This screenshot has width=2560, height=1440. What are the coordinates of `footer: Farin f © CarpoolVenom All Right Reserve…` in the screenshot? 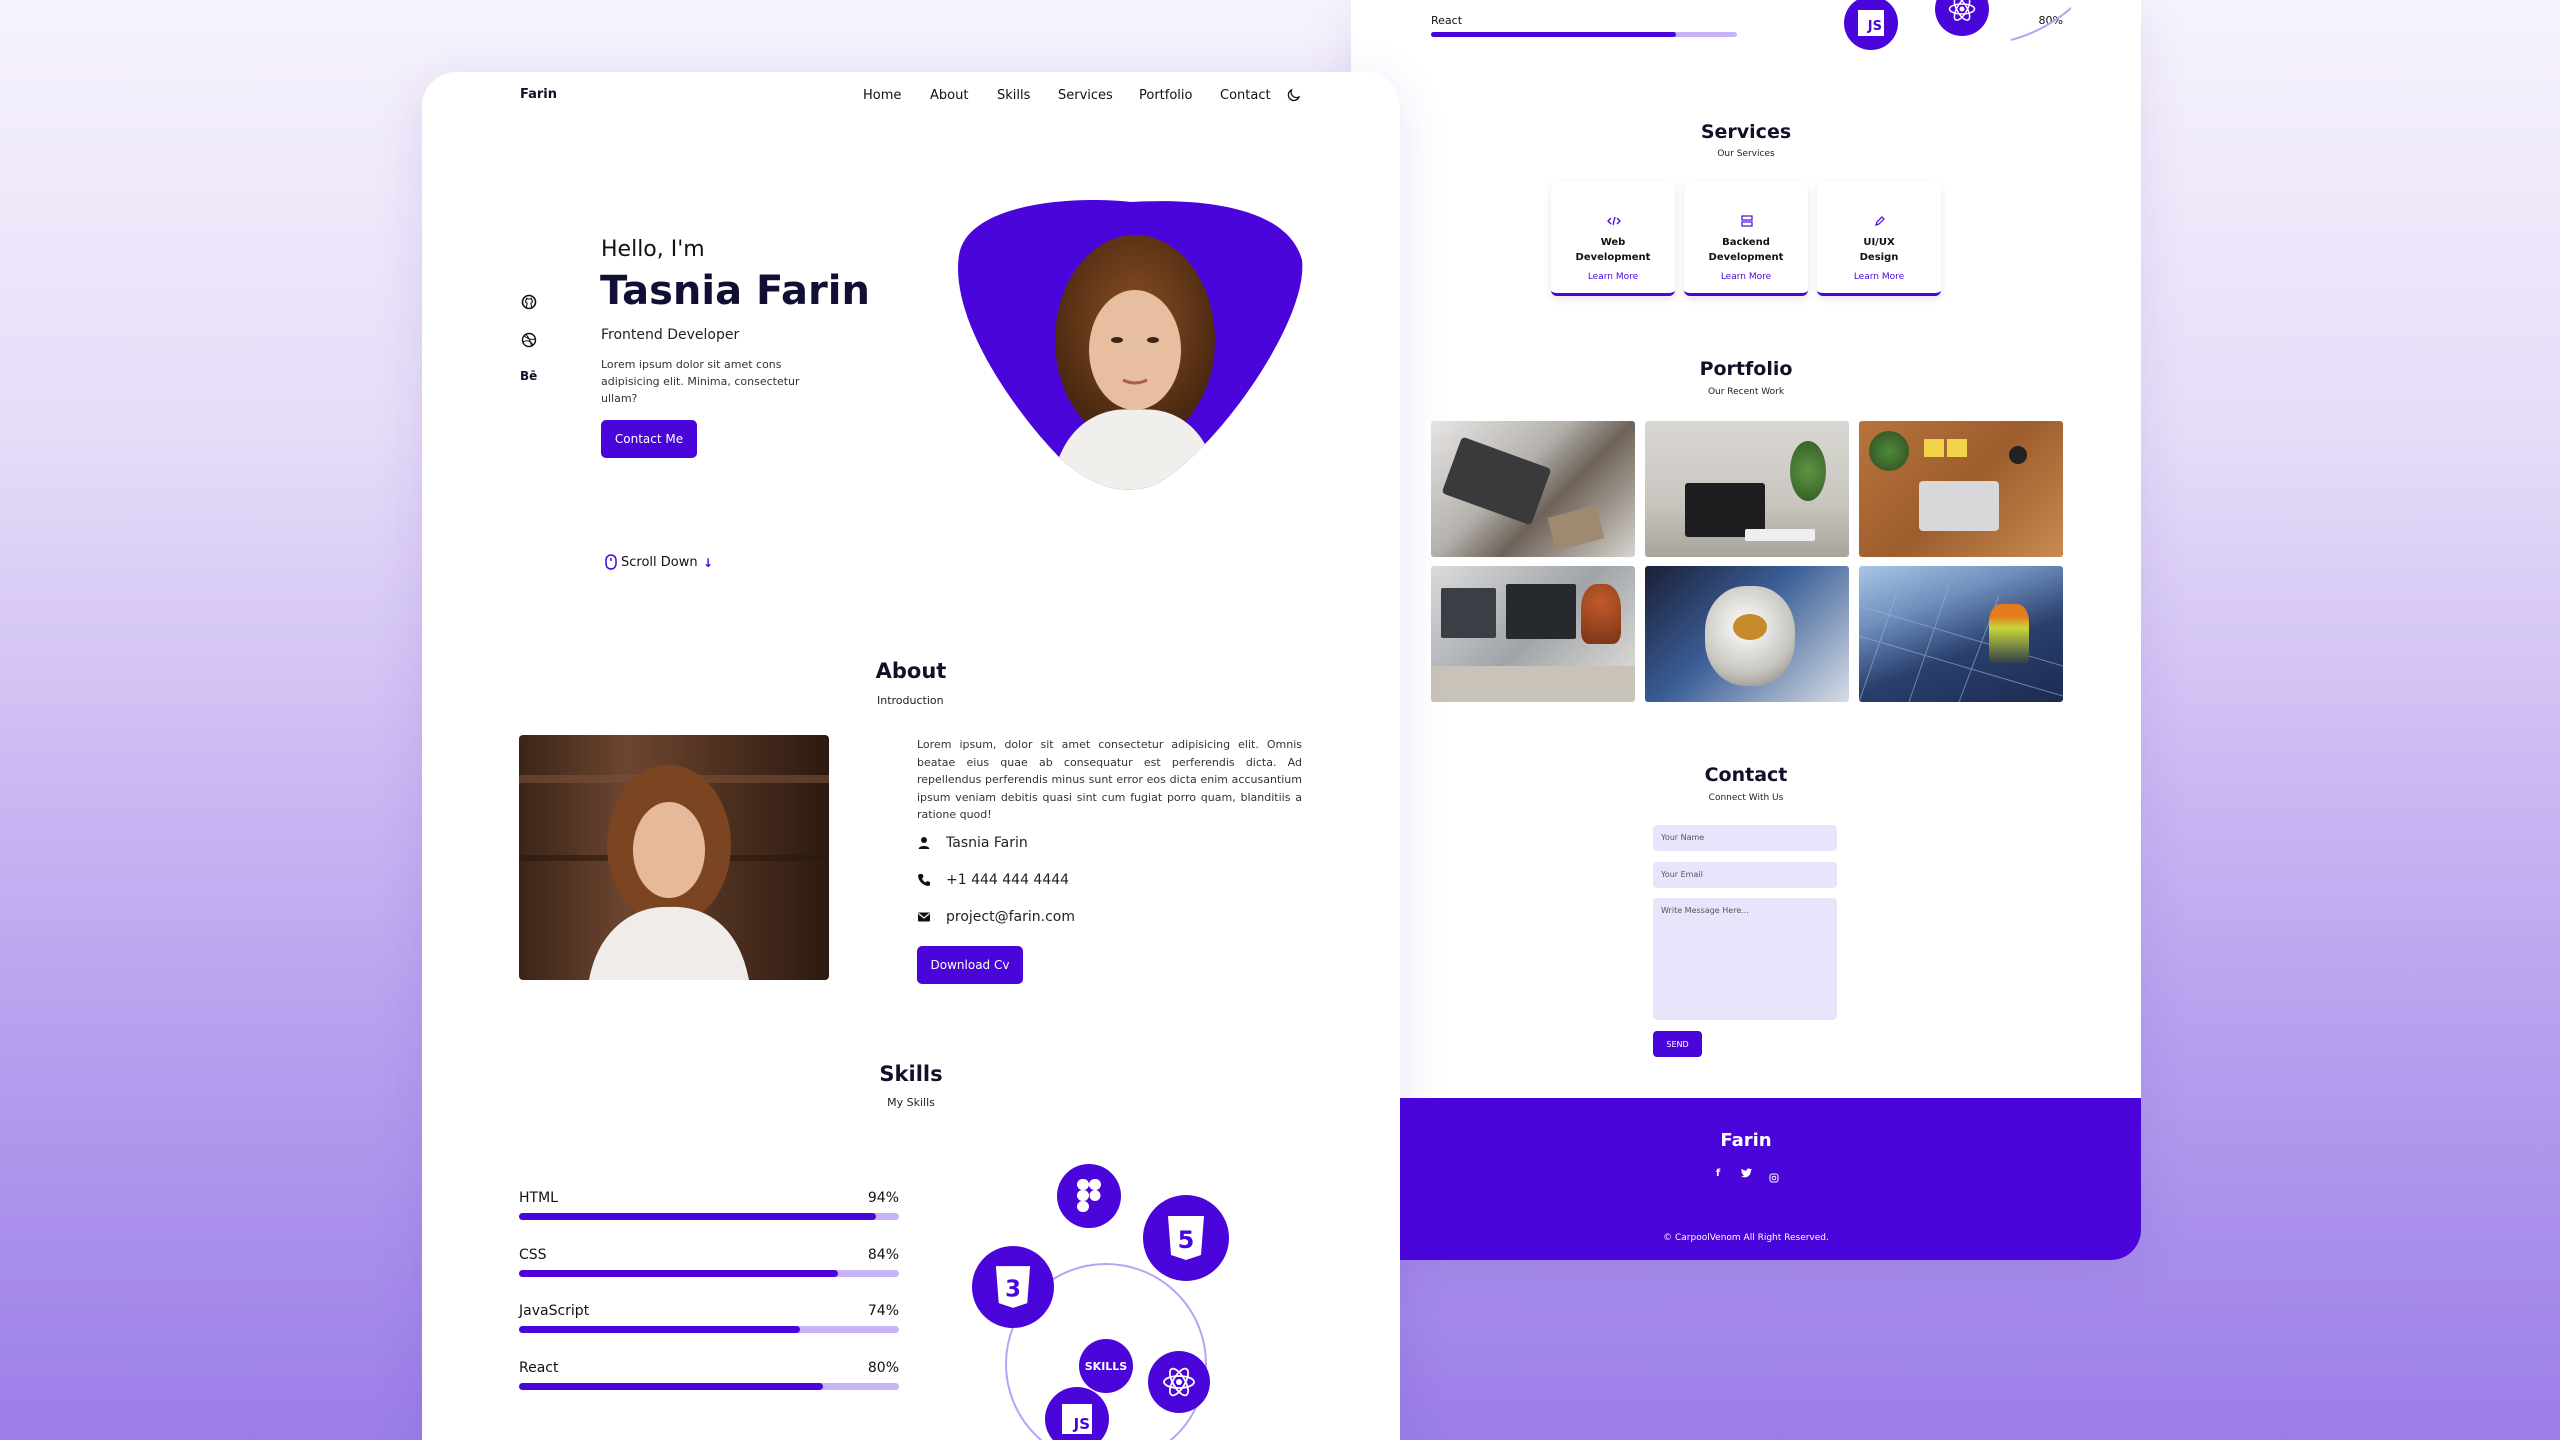 It's located at (1746, 1179).